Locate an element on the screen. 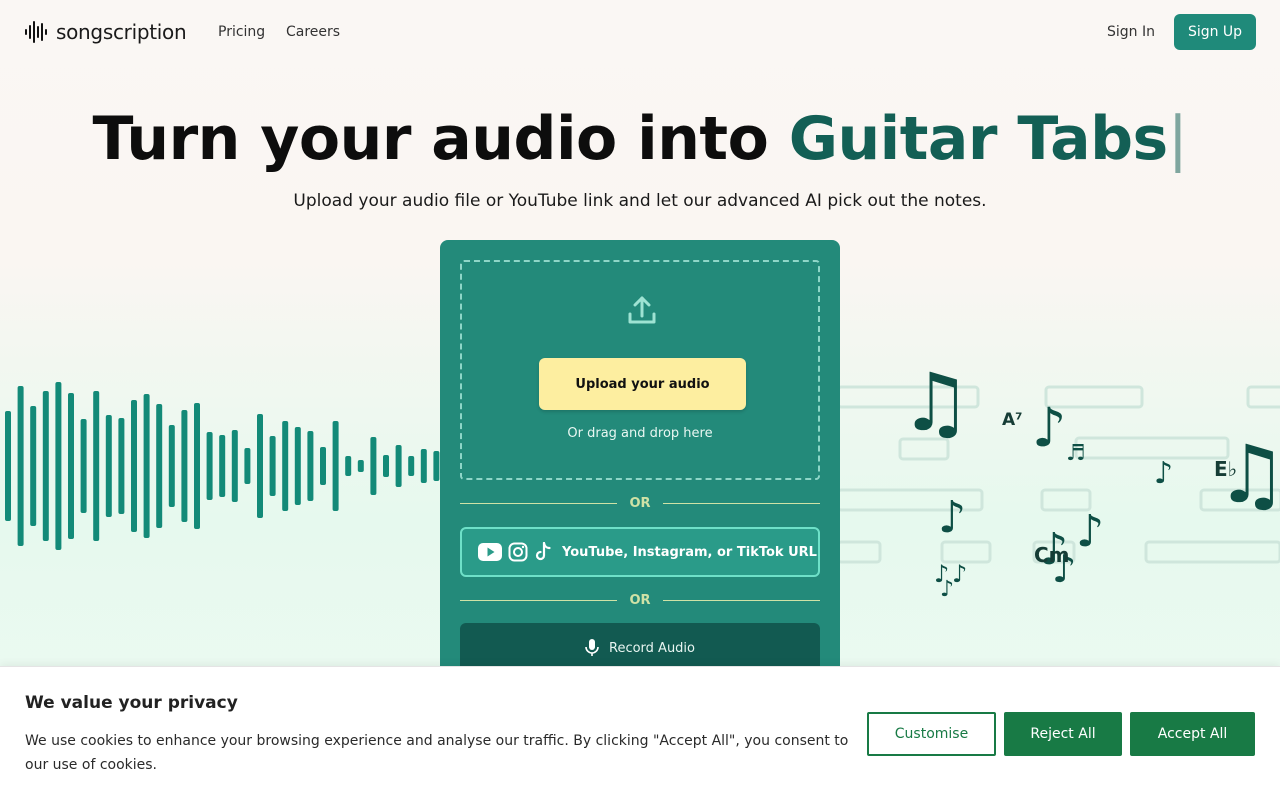  hero-title: Turn your audio into Guitar Tabs| is located at coordinates (640, 139).